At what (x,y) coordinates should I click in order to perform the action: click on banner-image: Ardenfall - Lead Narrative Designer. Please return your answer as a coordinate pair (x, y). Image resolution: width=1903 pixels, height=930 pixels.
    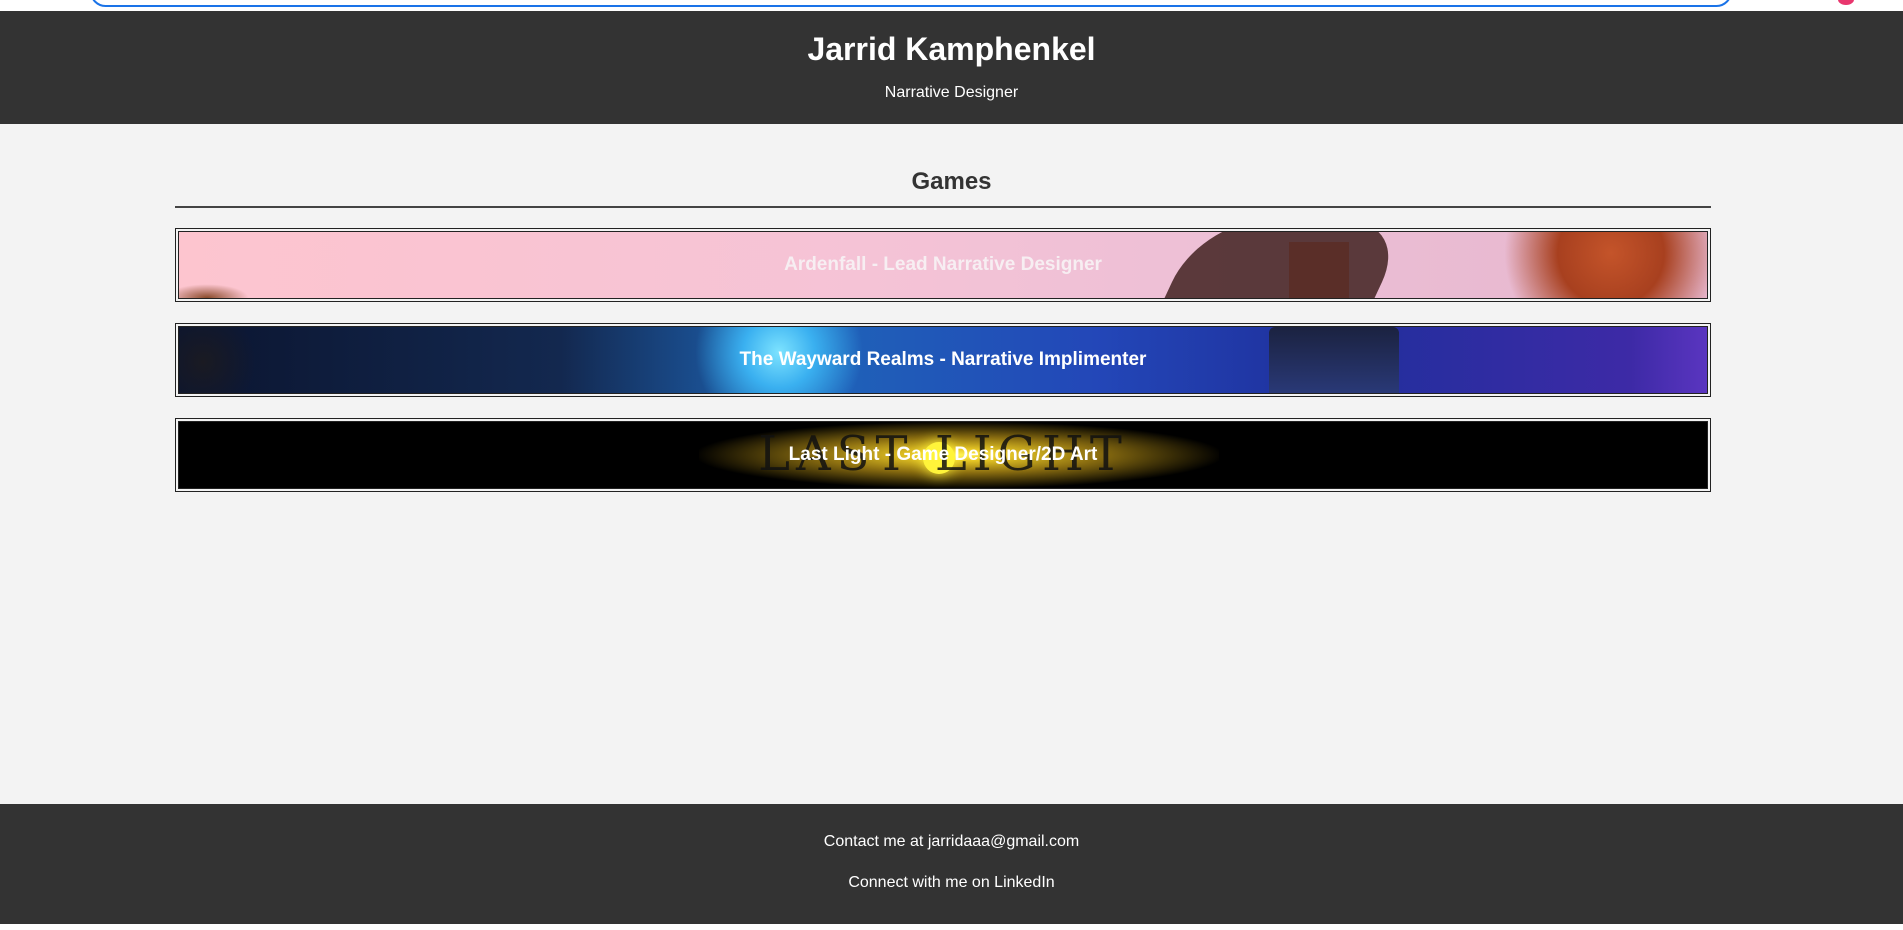
    Looking at the image, I should click on (943, 265).